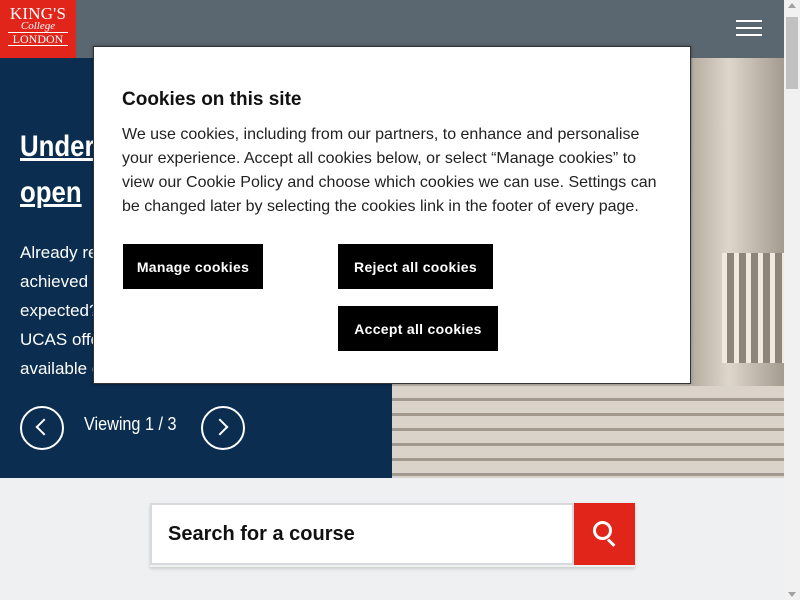 The image size is (800, 600). I want to click on chevron-right-icon, so click(220, 427).